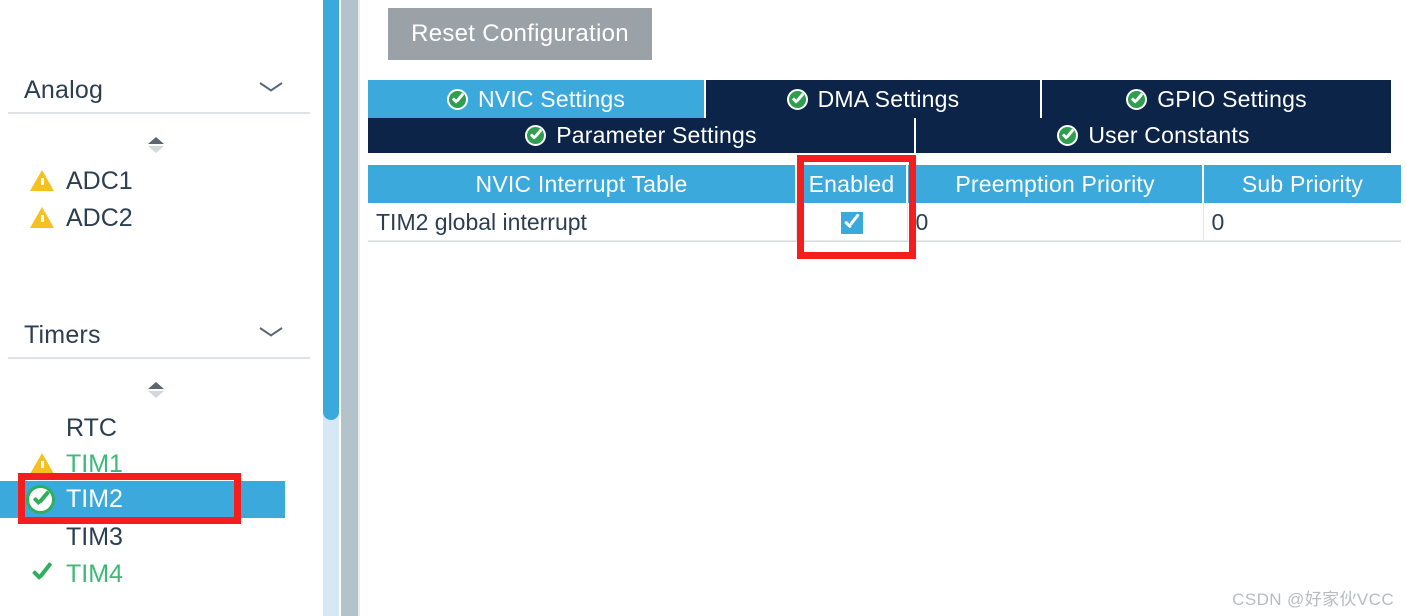  What do you see at coordinates (852, 184) in the screenshot?
I see `column-header-enabled: Enabled` at bounding box center [852, 184].